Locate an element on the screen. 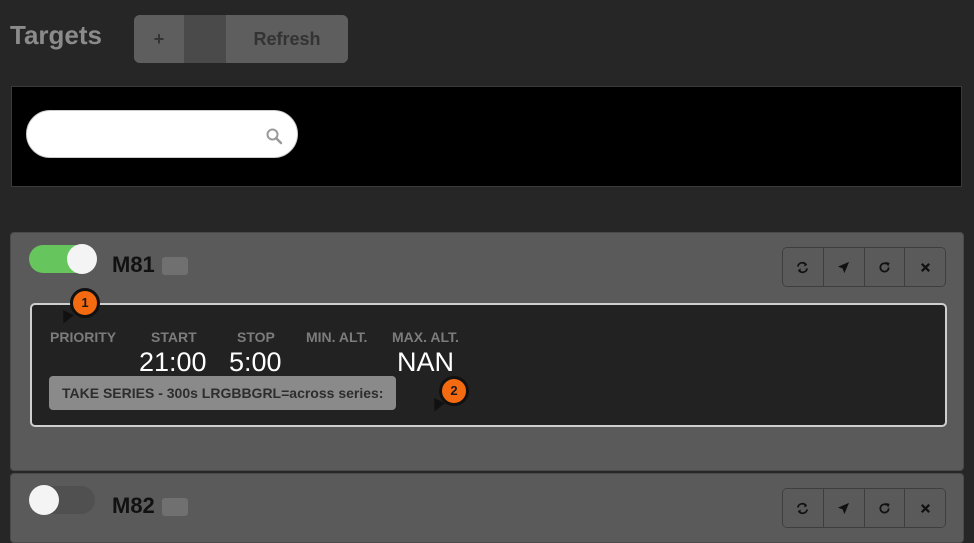  search-icon is located at coordinates (274, 136).